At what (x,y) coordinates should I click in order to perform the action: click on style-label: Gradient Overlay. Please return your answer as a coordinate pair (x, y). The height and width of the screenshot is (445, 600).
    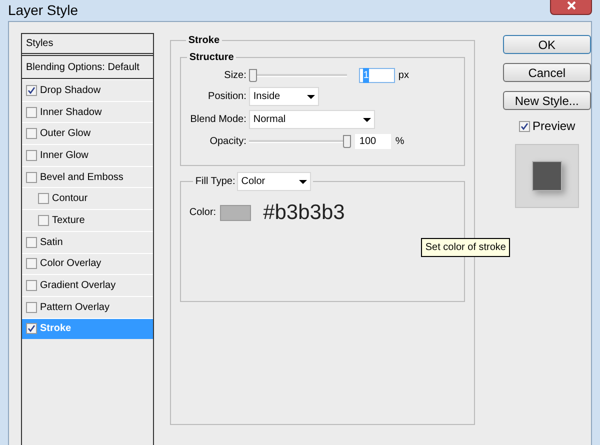
    Looking at the image, I should click on (78, 286).